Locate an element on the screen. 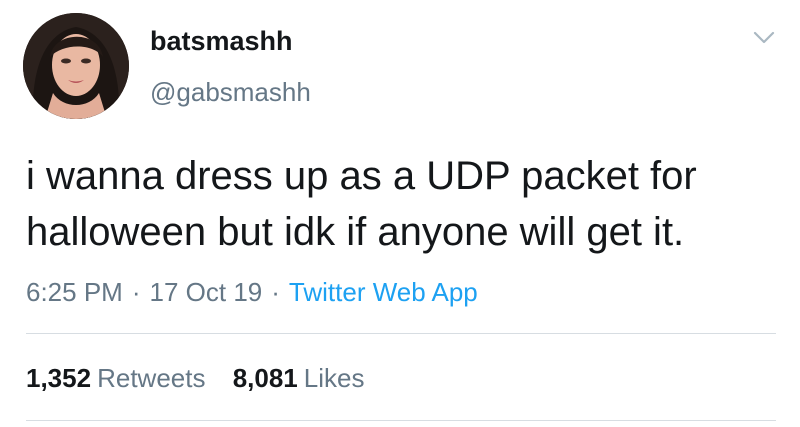  chevron-down-icon is located at coordinates (764, 38).